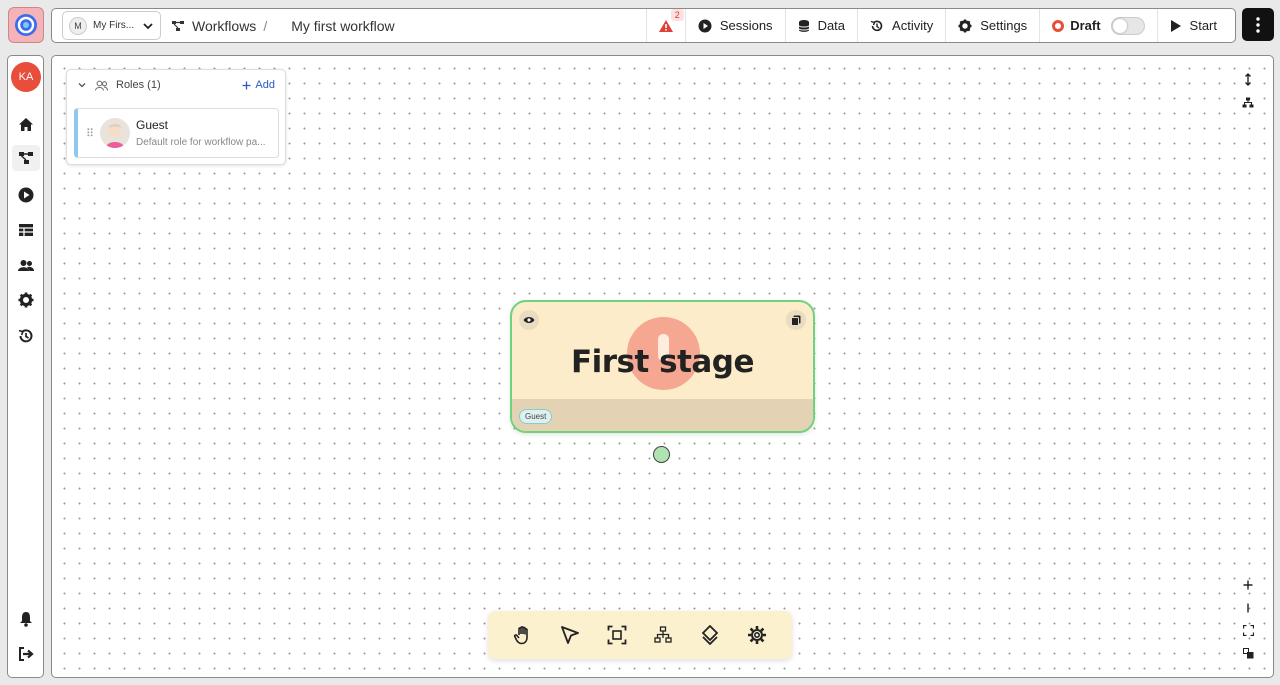 The image size is (1280, 685). Describe the element at coordinates (1058, 25) in the screenshot. I see `status-dot-icon` at that location.